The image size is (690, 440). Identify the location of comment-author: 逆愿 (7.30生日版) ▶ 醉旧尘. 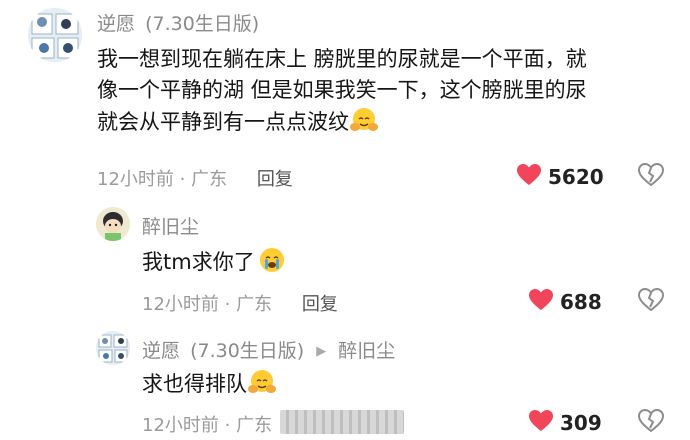
(268, 349).